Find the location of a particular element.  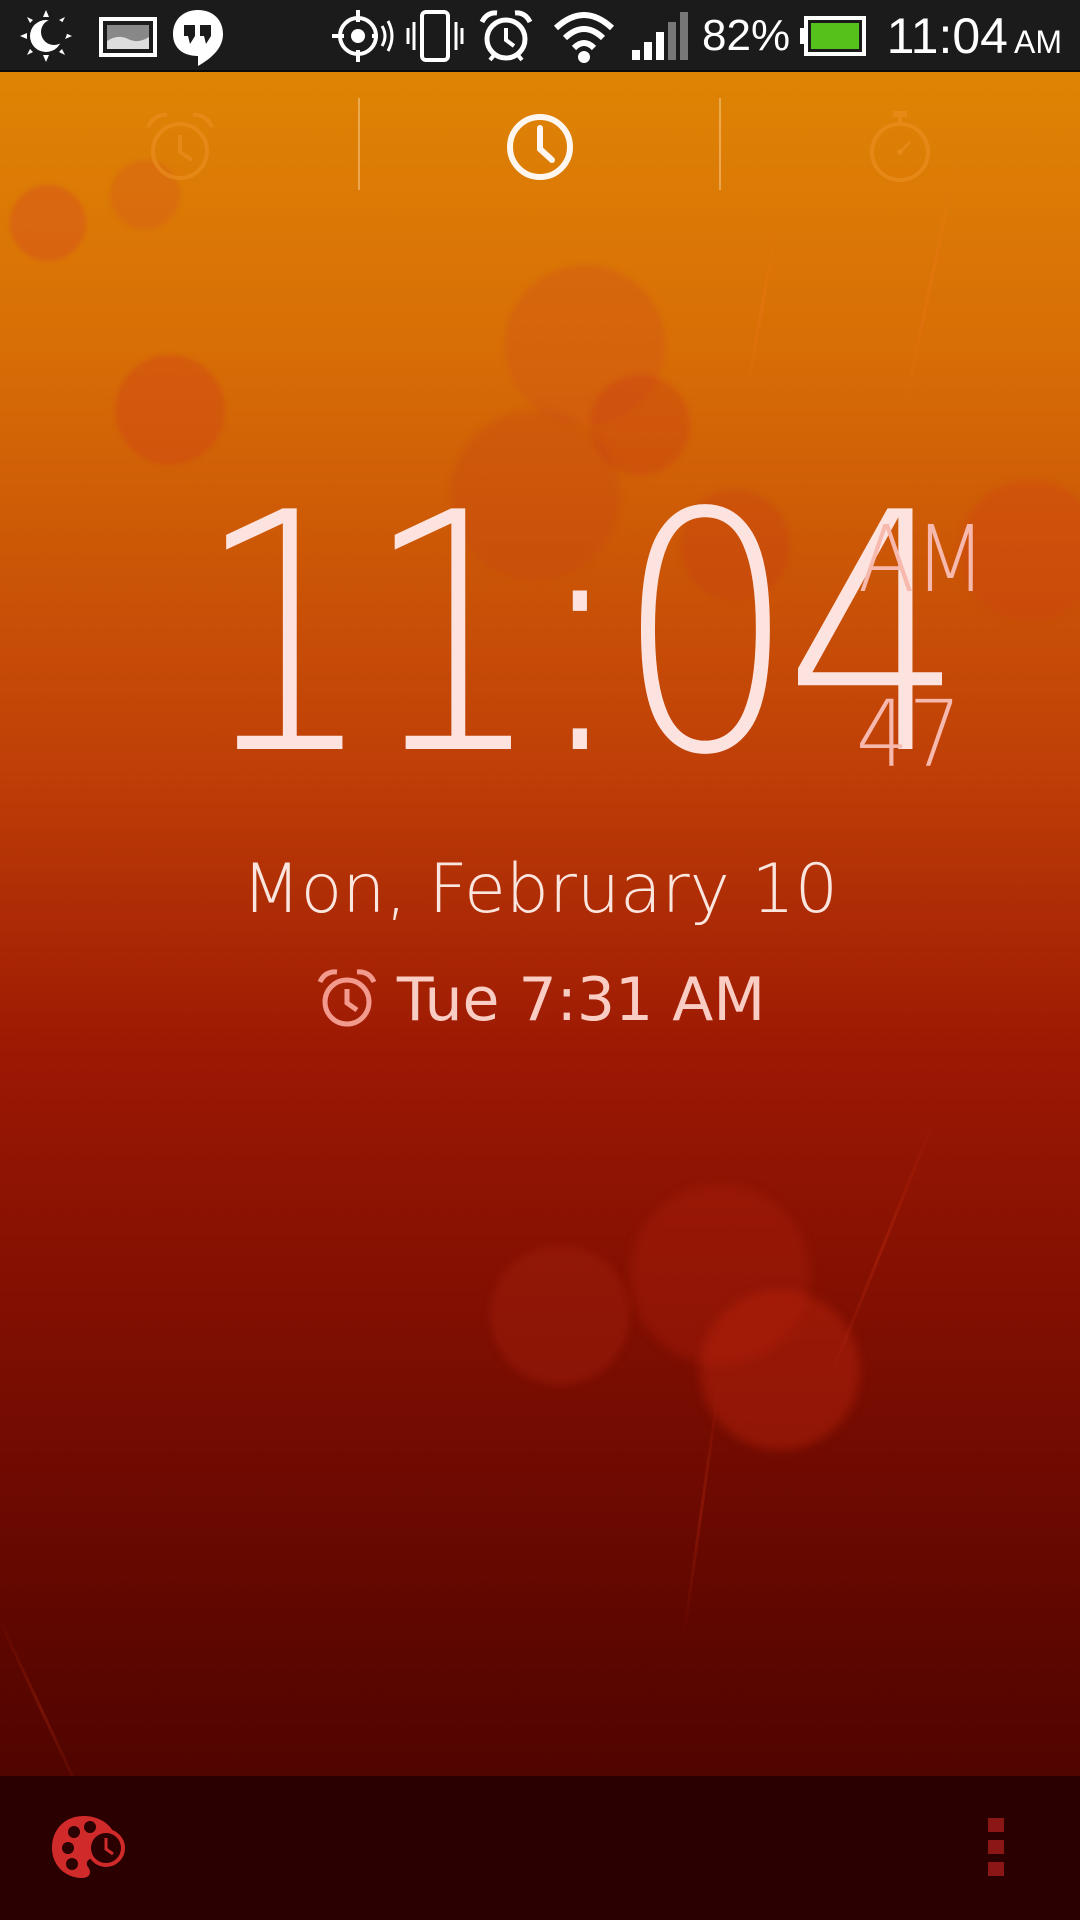

status-bar: 82% 11:04 AM is located at coordinates (540, 36).